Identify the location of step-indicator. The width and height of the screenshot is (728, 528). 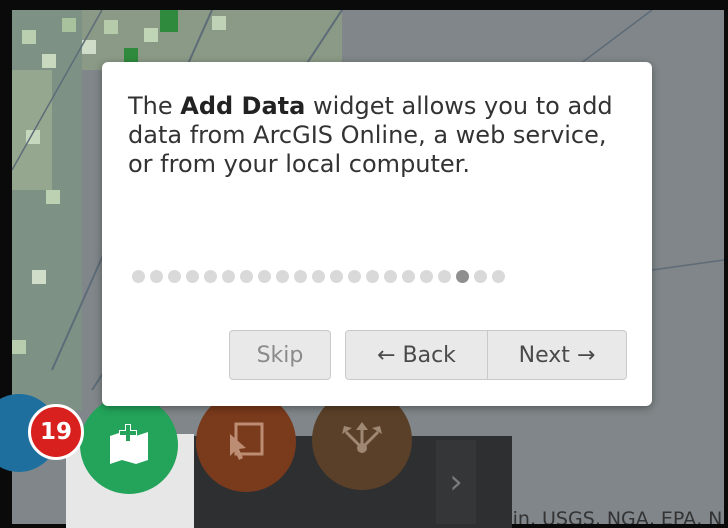
(378, 276).